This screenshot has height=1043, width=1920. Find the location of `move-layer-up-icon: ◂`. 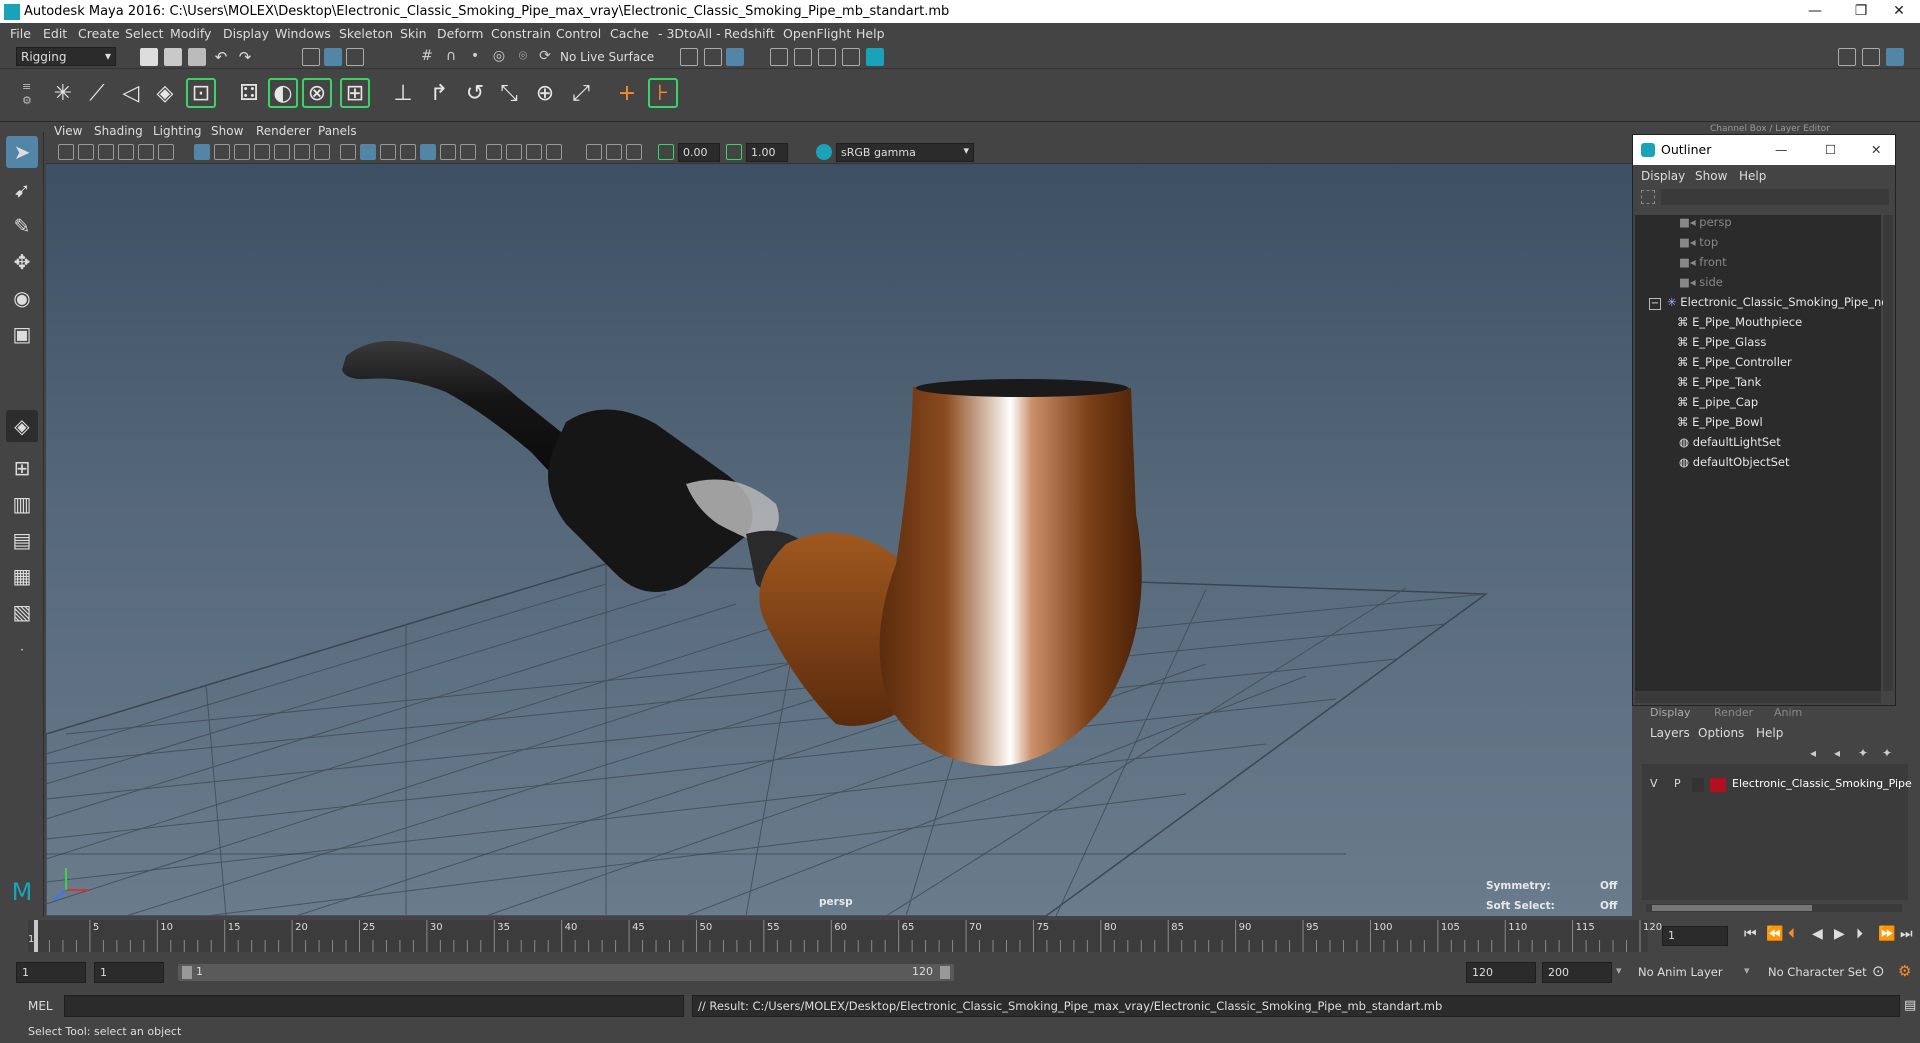

move-layer-up-icon: ◂ is located at coordinates (1813, 753).